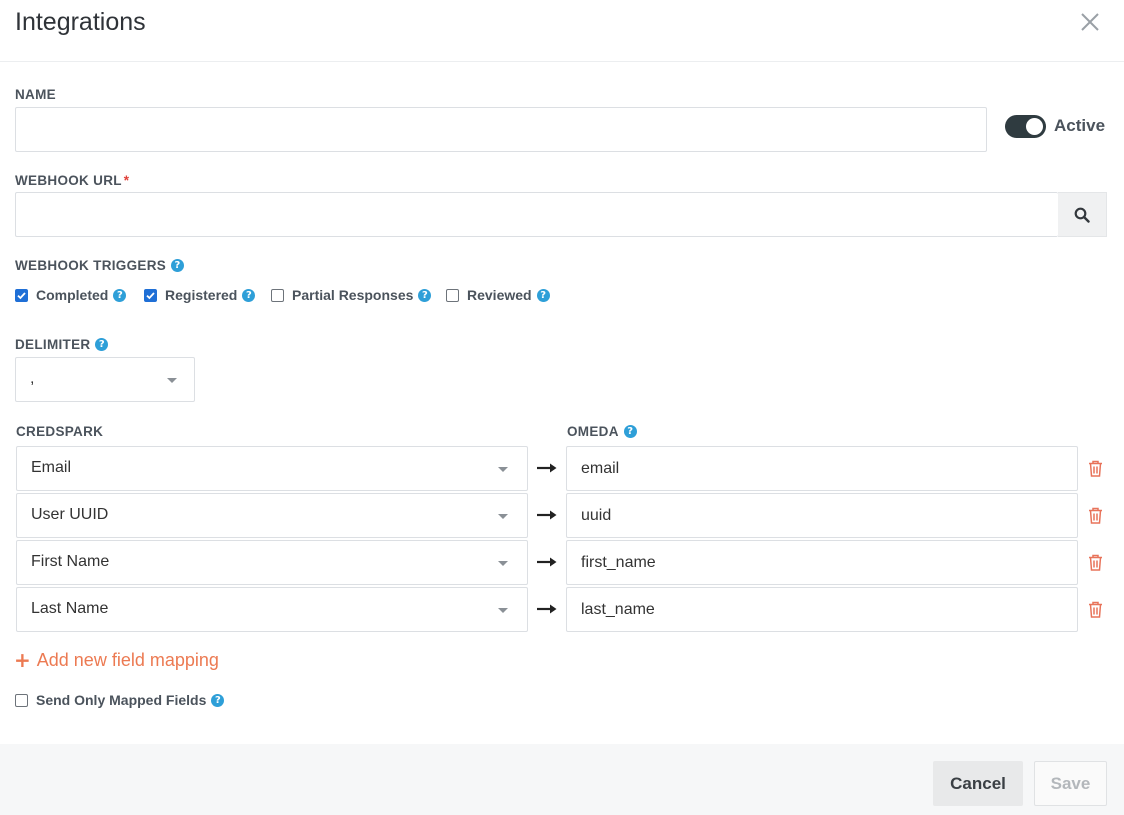 The width and height of the screenshot is (1124, 815). I want to click on trigger-completed-checkbox: Completed?, so click(71, 295).